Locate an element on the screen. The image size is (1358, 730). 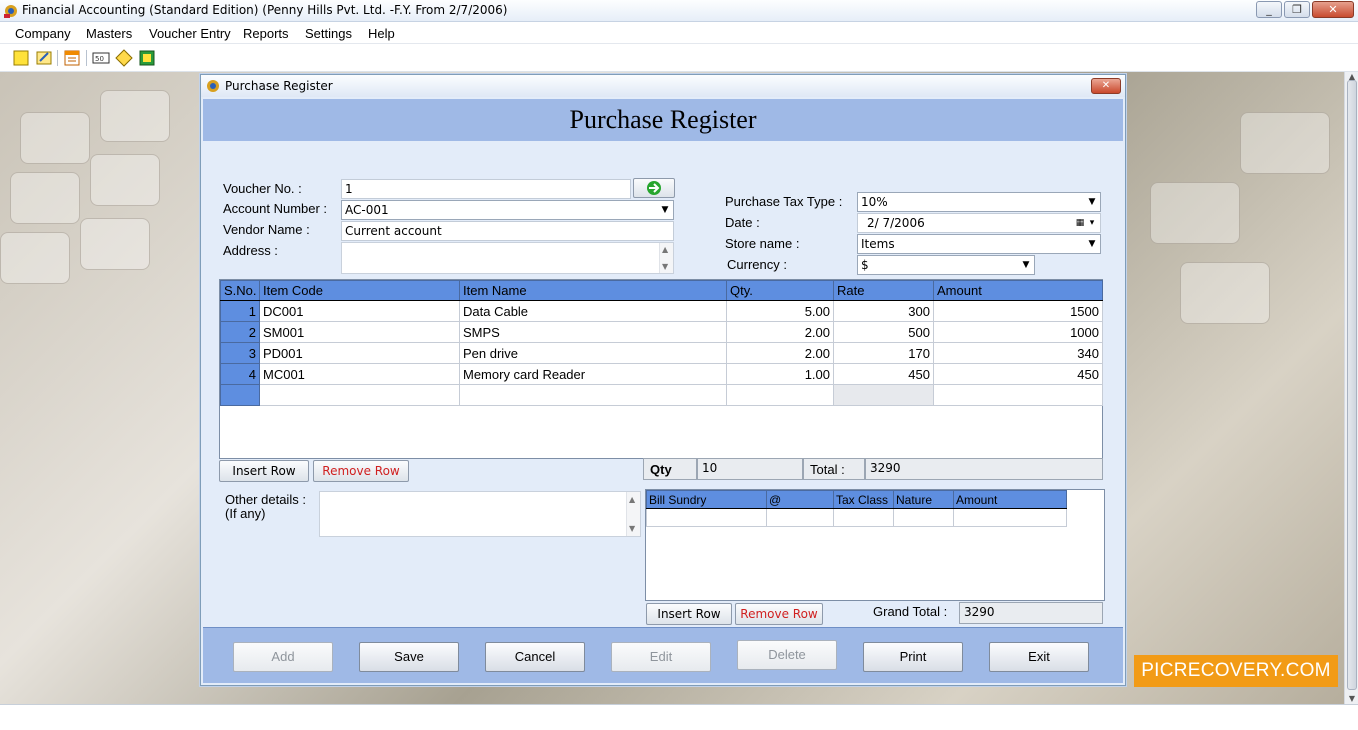
item-code-cell: SM001 is located at coordinates (359, 332).